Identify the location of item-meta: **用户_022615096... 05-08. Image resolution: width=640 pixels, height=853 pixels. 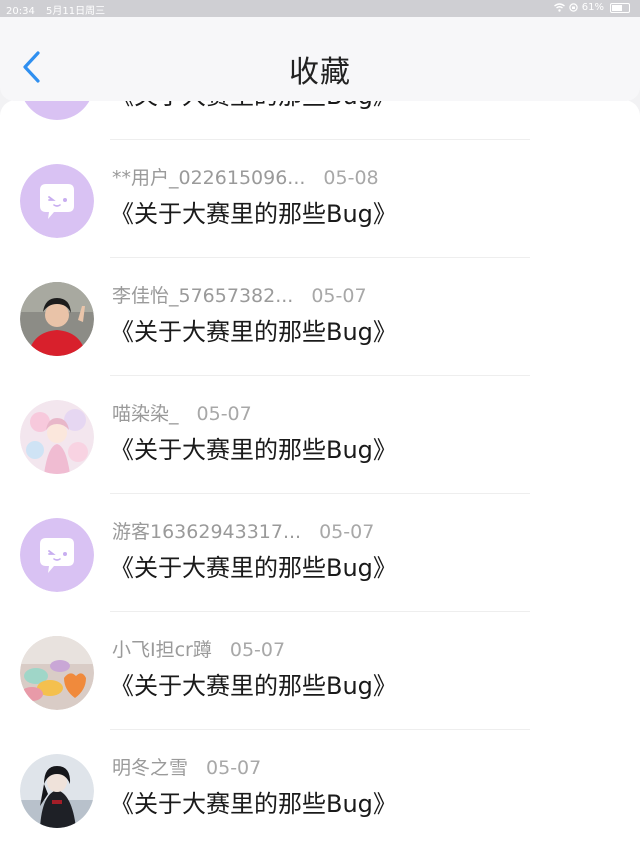
(245, 176).